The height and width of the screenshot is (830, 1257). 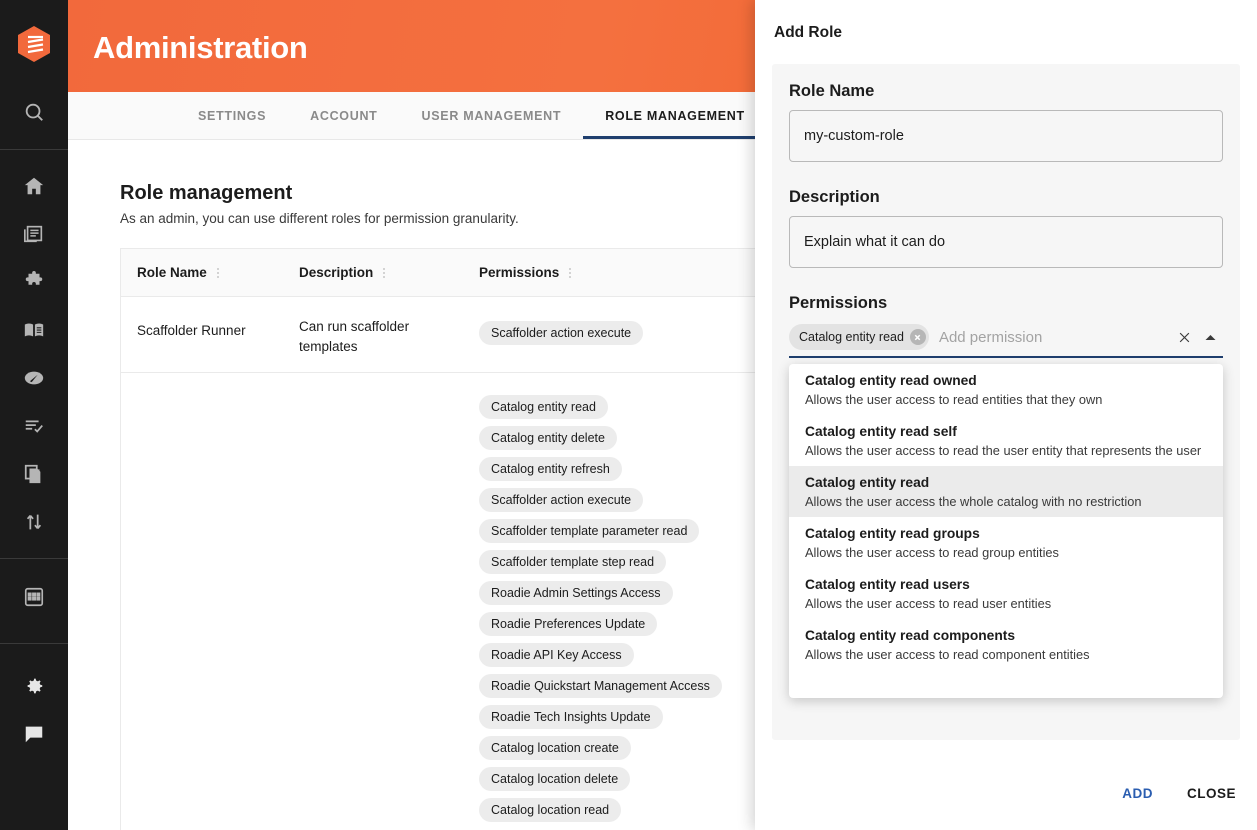 What do you see at coordinates (343, 115) in the screenshot?
I see `tab-account: ACCOUNT` at bounding box center [343, 115].